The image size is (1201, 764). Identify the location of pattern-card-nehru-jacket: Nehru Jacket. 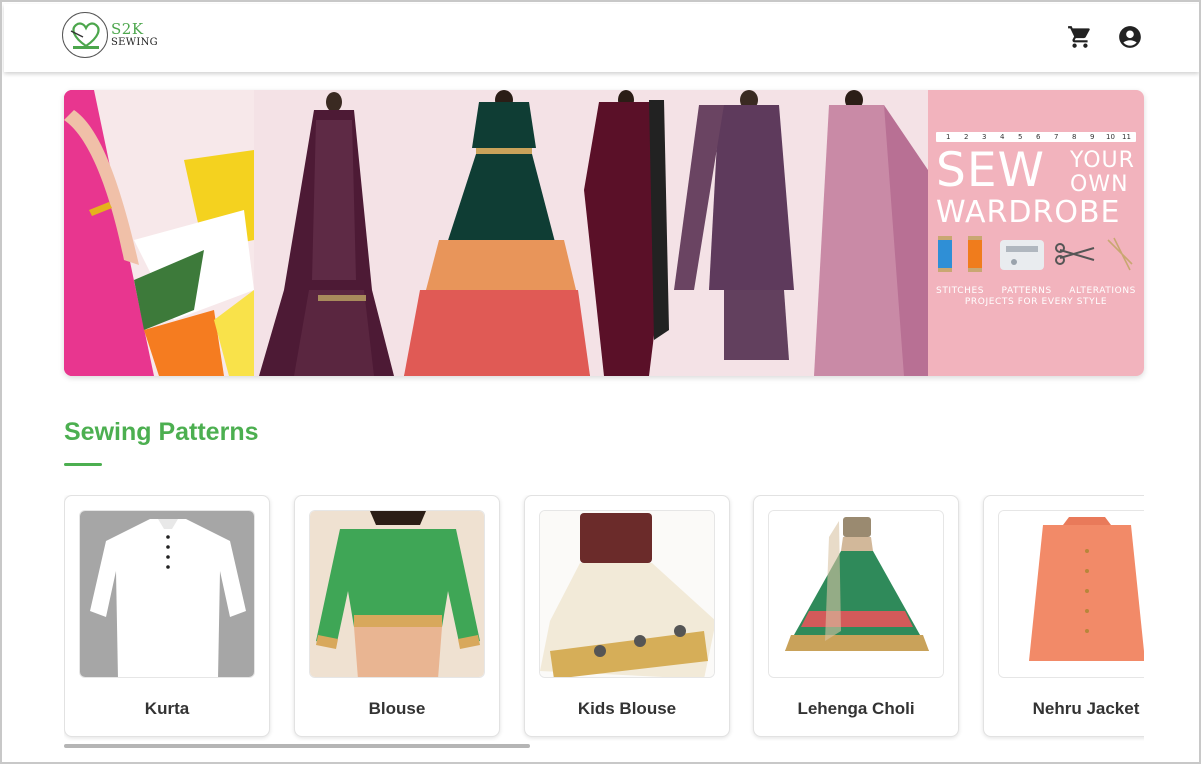
(1063, 616).